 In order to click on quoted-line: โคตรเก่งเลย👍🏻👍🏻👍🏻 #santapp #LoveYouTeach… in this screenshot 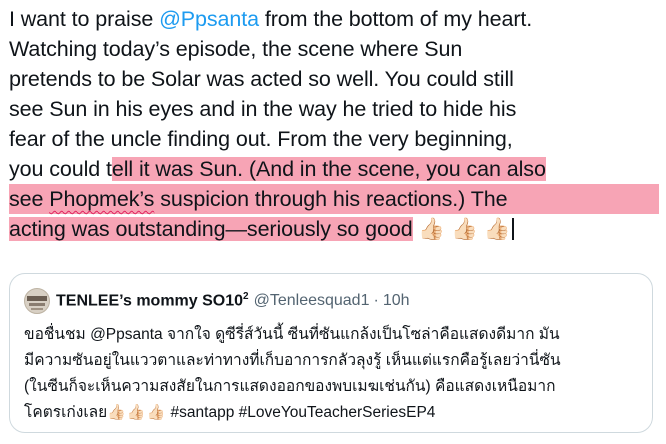, I will do `click(334, 413)`.